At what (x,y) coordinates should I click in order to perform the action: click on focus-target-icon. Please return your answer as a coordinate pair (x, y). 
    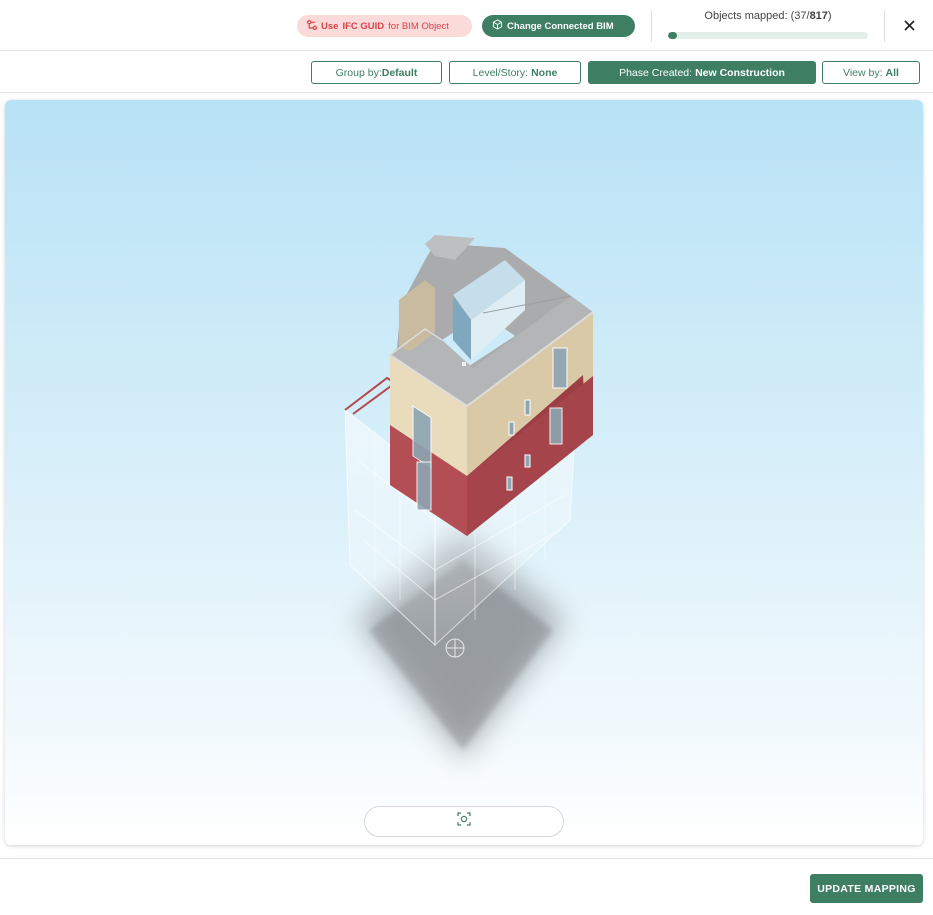
    Looking at the image, I should click on (464, 821).